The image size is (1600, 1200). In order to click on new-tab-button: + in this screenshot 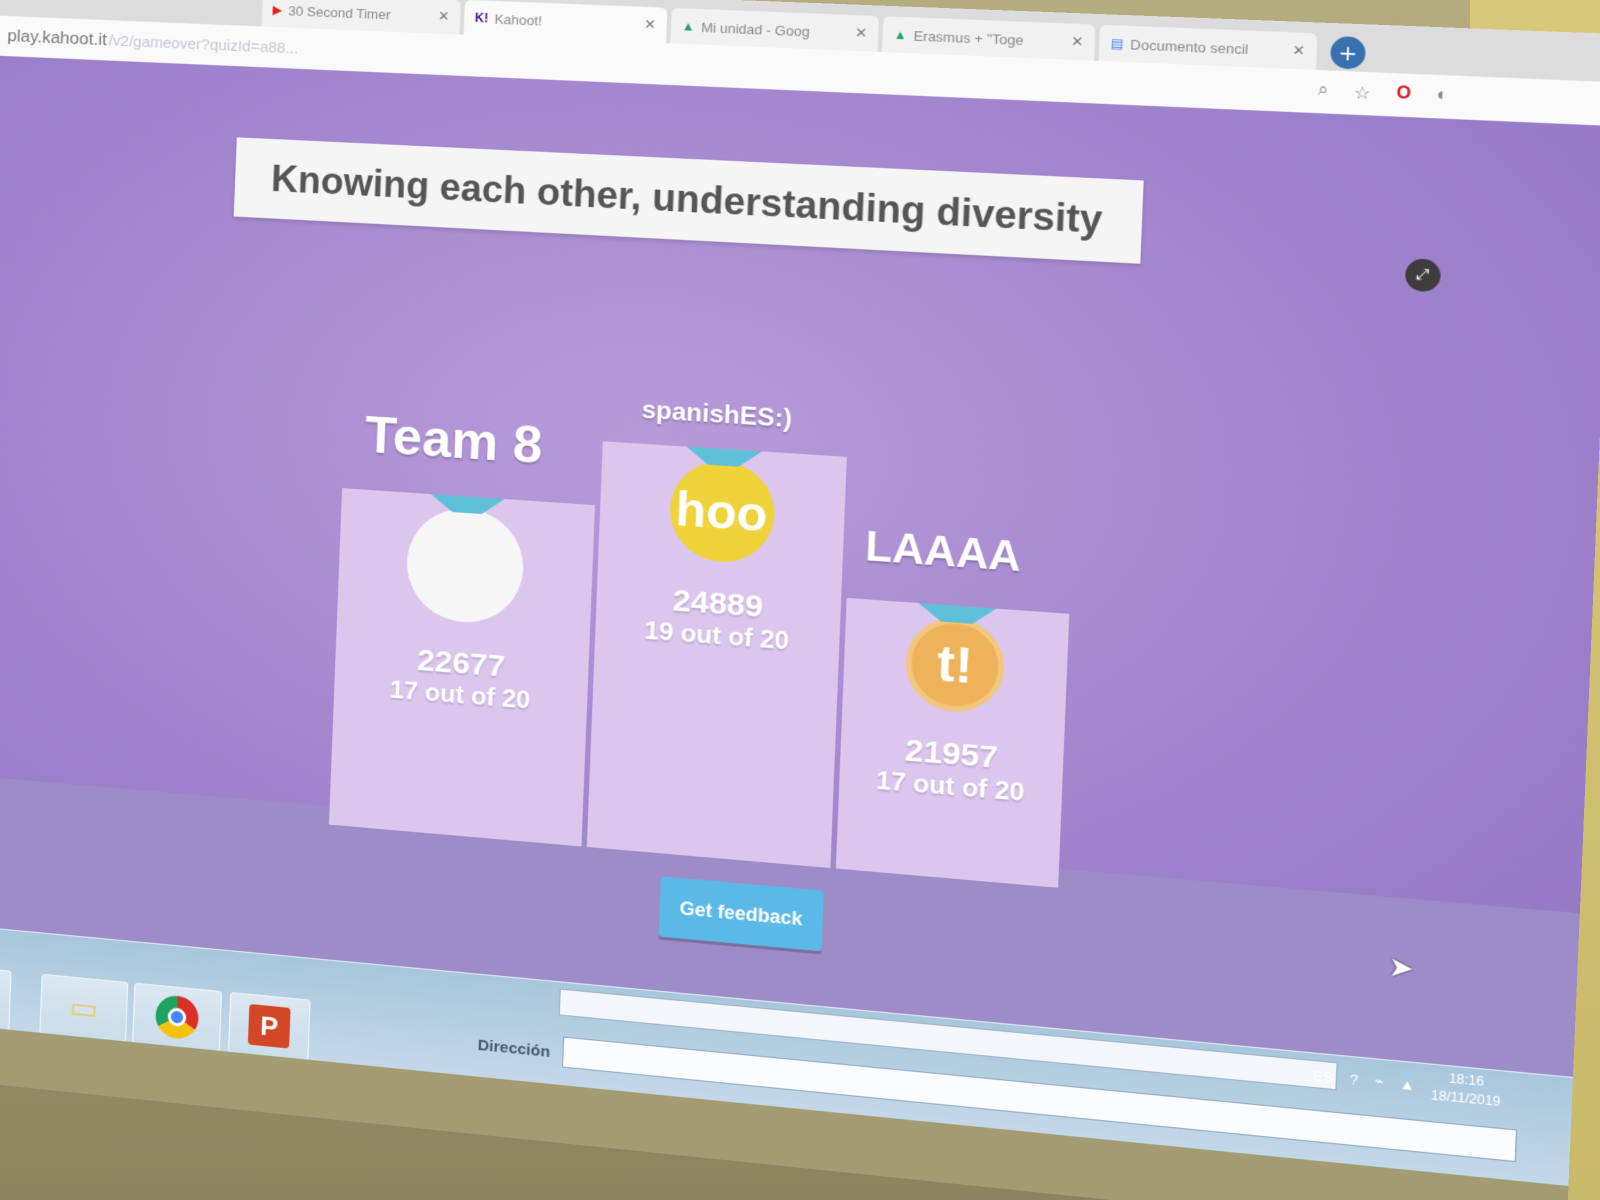, I will do `click(1348, 53)`.